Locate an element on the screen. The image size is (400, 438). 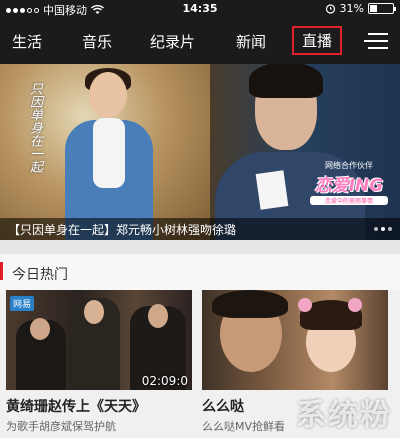
page-indicator is located at coordinates (383, 229).